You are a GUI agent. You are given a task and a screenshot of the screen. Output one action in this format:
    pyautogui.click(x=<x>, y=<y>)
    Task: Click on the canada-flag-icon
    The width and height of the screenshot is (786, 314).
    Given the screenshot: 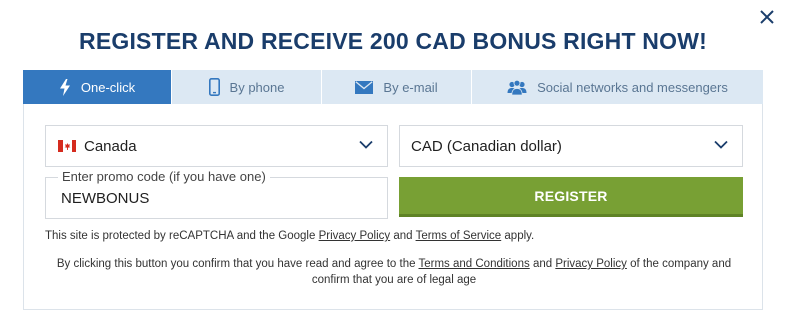 What is the action you would take?
    pyautogui.click(x=67, y=146)
    